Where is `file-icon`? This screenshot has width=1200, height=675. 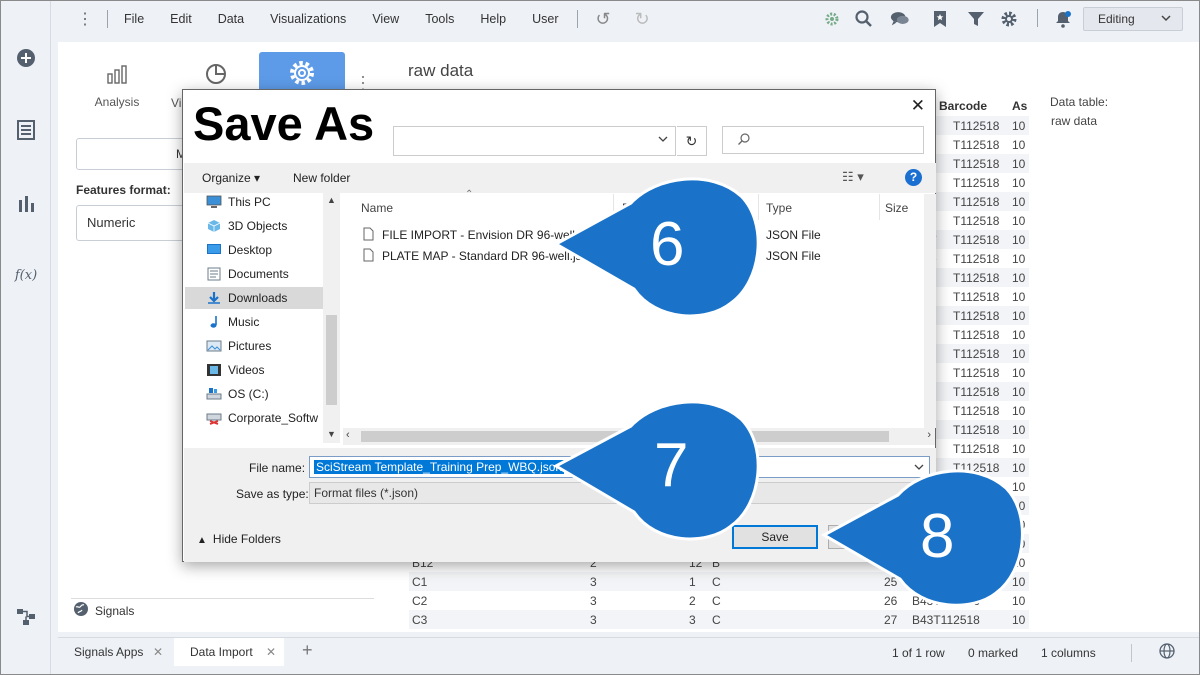
file-icon is located at coordinates (368, 256).